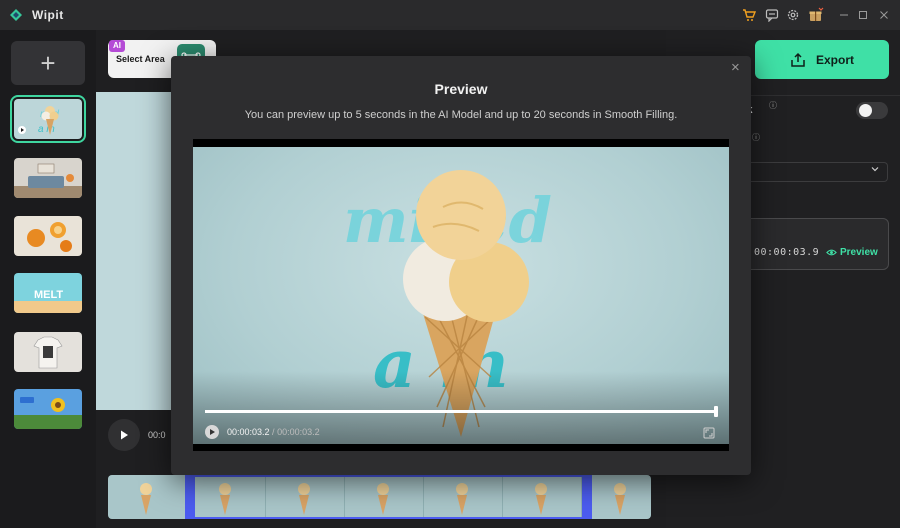  I want to click on gift-icon, so click(816, 15).